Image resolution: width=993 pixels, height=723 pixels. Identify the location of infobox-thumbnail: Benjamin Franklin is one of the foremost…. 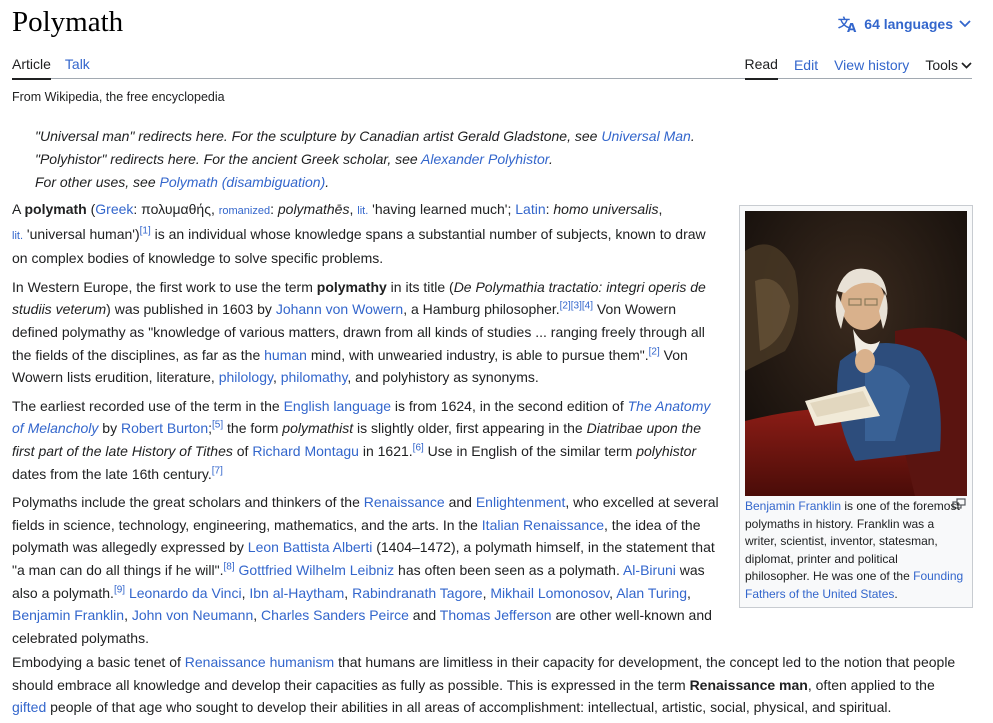
(856, 406).